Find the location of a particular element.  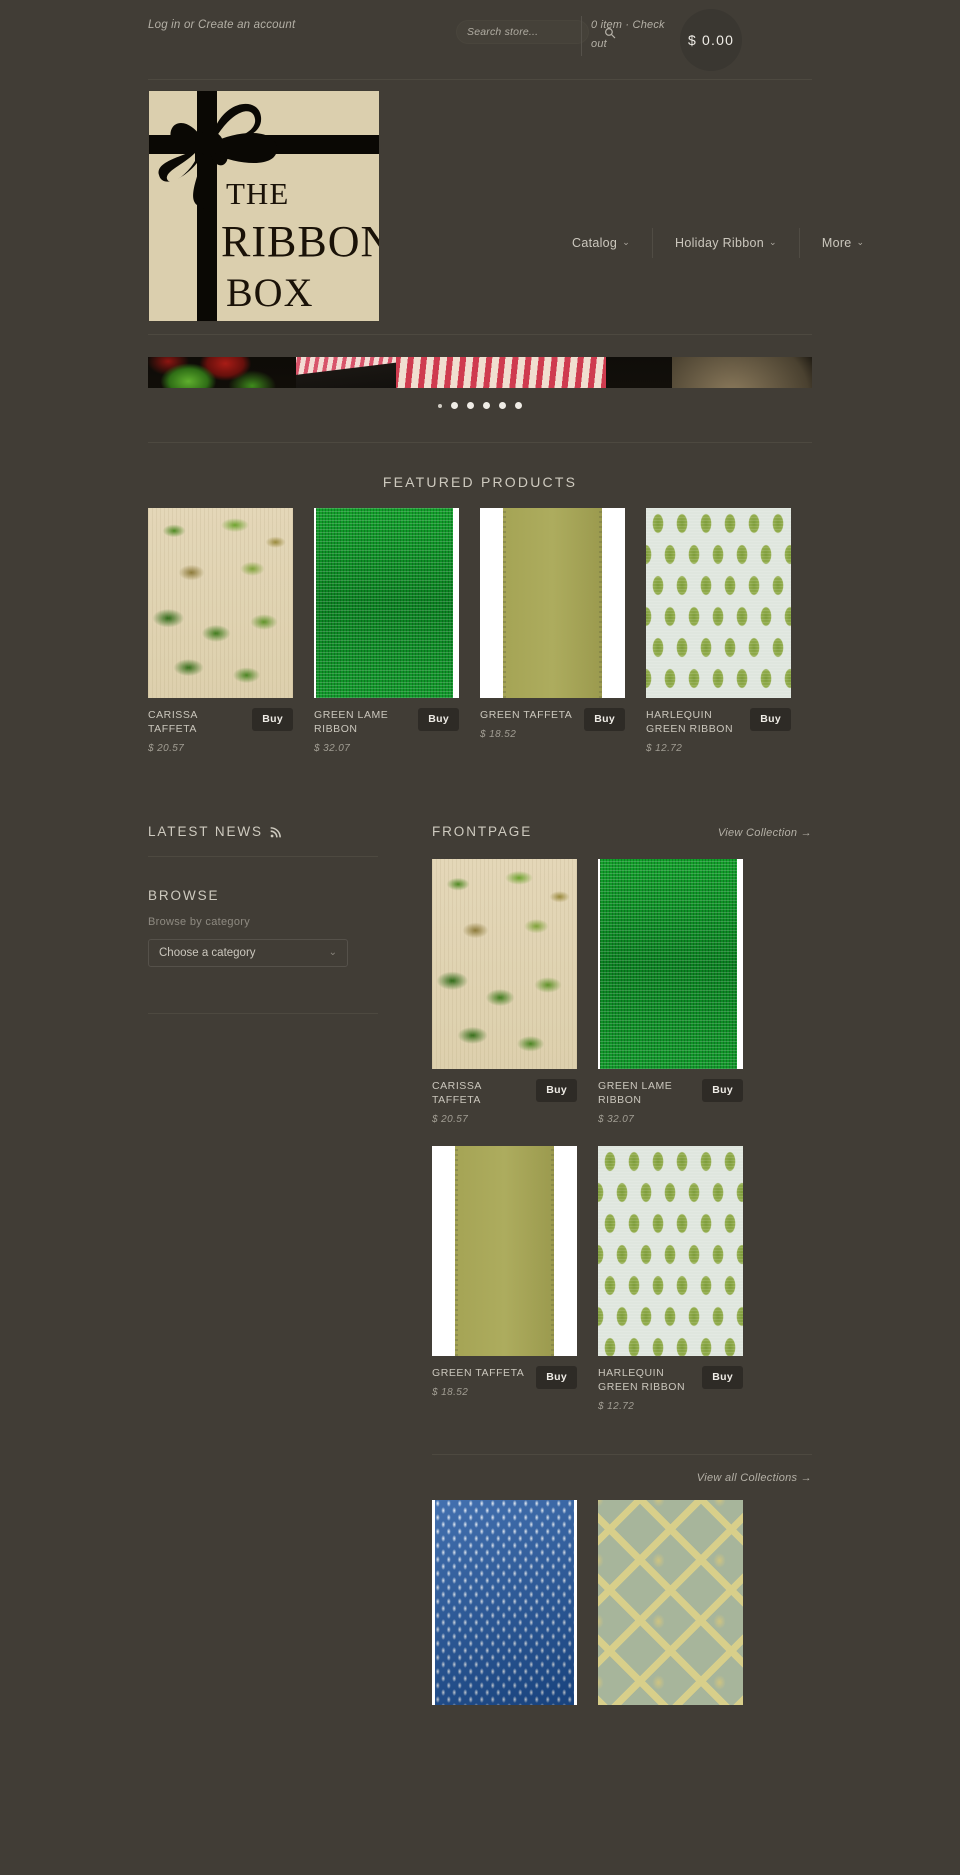

account-links: Log in or Create an account is located at coordinates (223, 25).